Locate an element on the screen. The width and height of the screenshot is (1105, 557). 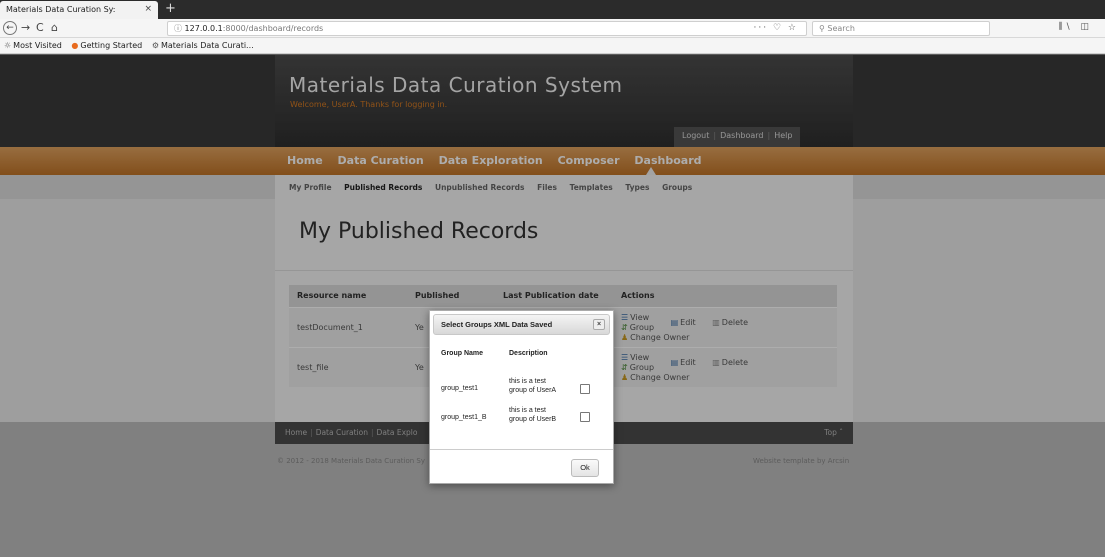
browser-tab: Materials Data Curation Sy: × is located at coordinates (79, 10).